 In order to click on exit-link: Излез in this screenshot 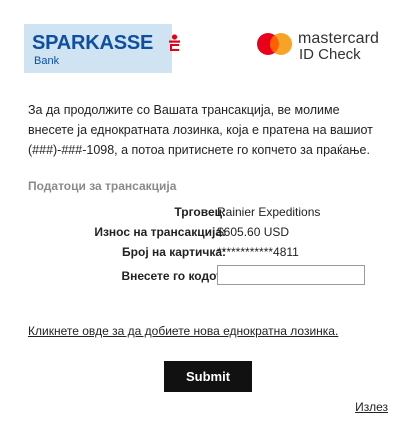, I will do `click(371, 407)`.